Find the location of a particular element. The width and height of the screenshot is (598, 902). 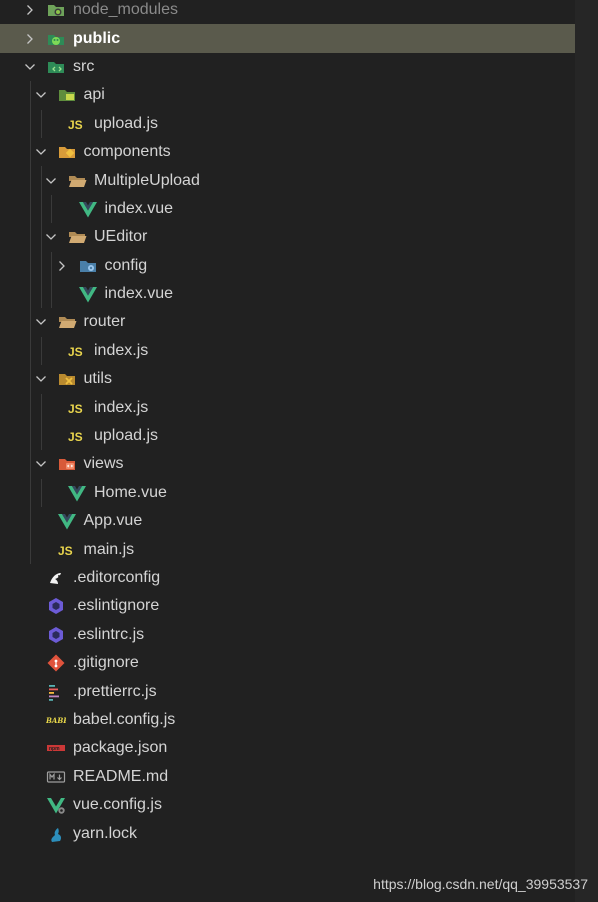

tree-item-label: UEditor is located at coordinates (121, 237).